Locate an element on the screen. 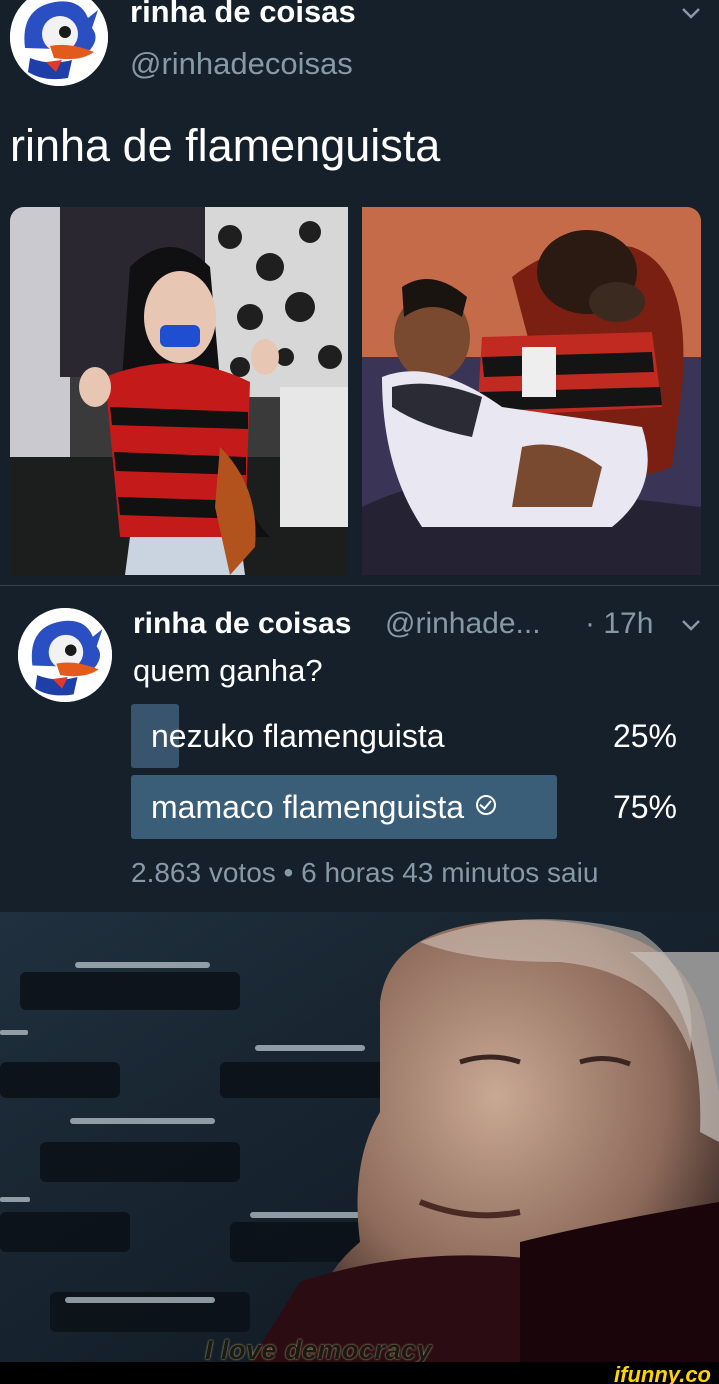 Image resolution: width=719 pixels, height=1384 pixels. poll-question: quem ganha? is located at coordinates (228, 670).